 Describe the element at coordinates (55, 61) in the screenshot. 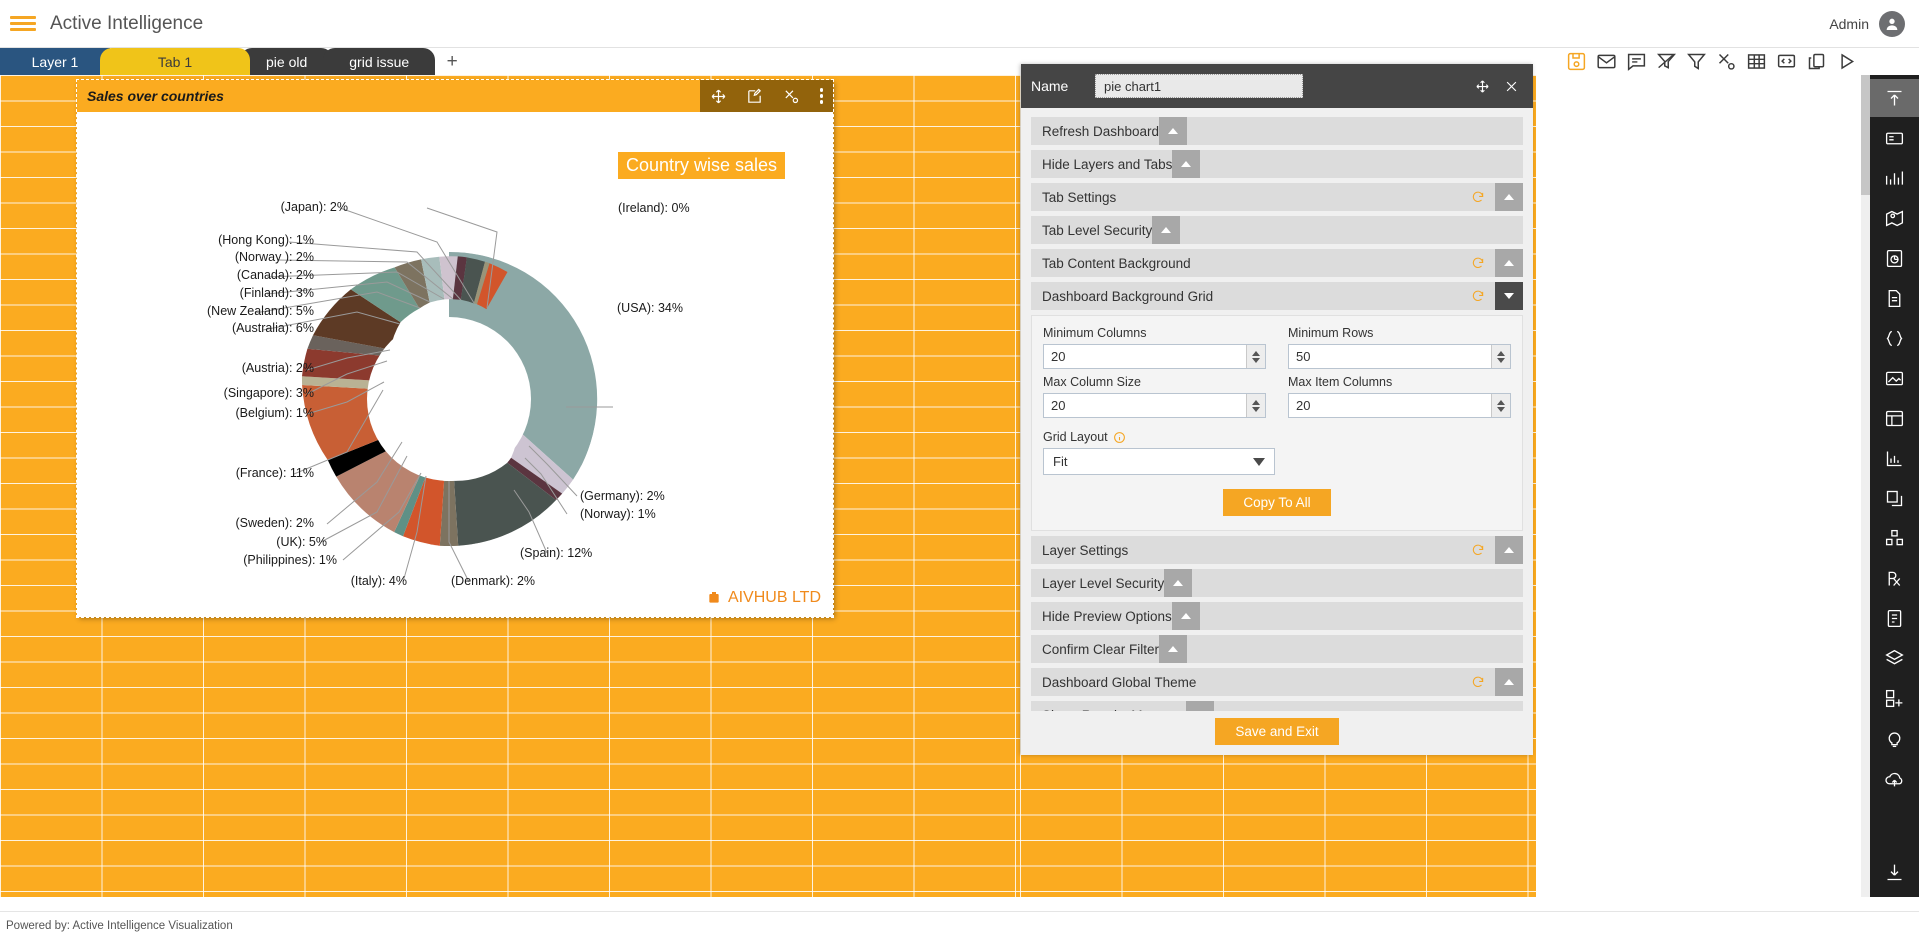

I see `layer-tab-layer-1: Layer 1` at that location.